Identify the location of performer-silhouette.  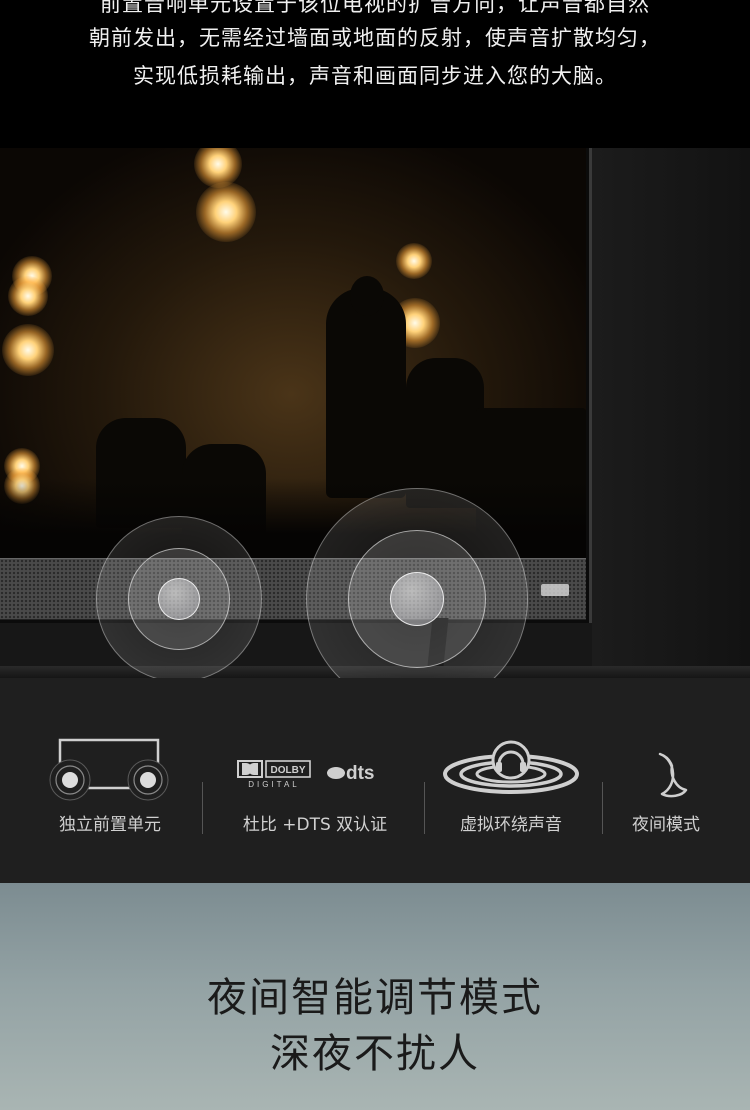
(366, 393).